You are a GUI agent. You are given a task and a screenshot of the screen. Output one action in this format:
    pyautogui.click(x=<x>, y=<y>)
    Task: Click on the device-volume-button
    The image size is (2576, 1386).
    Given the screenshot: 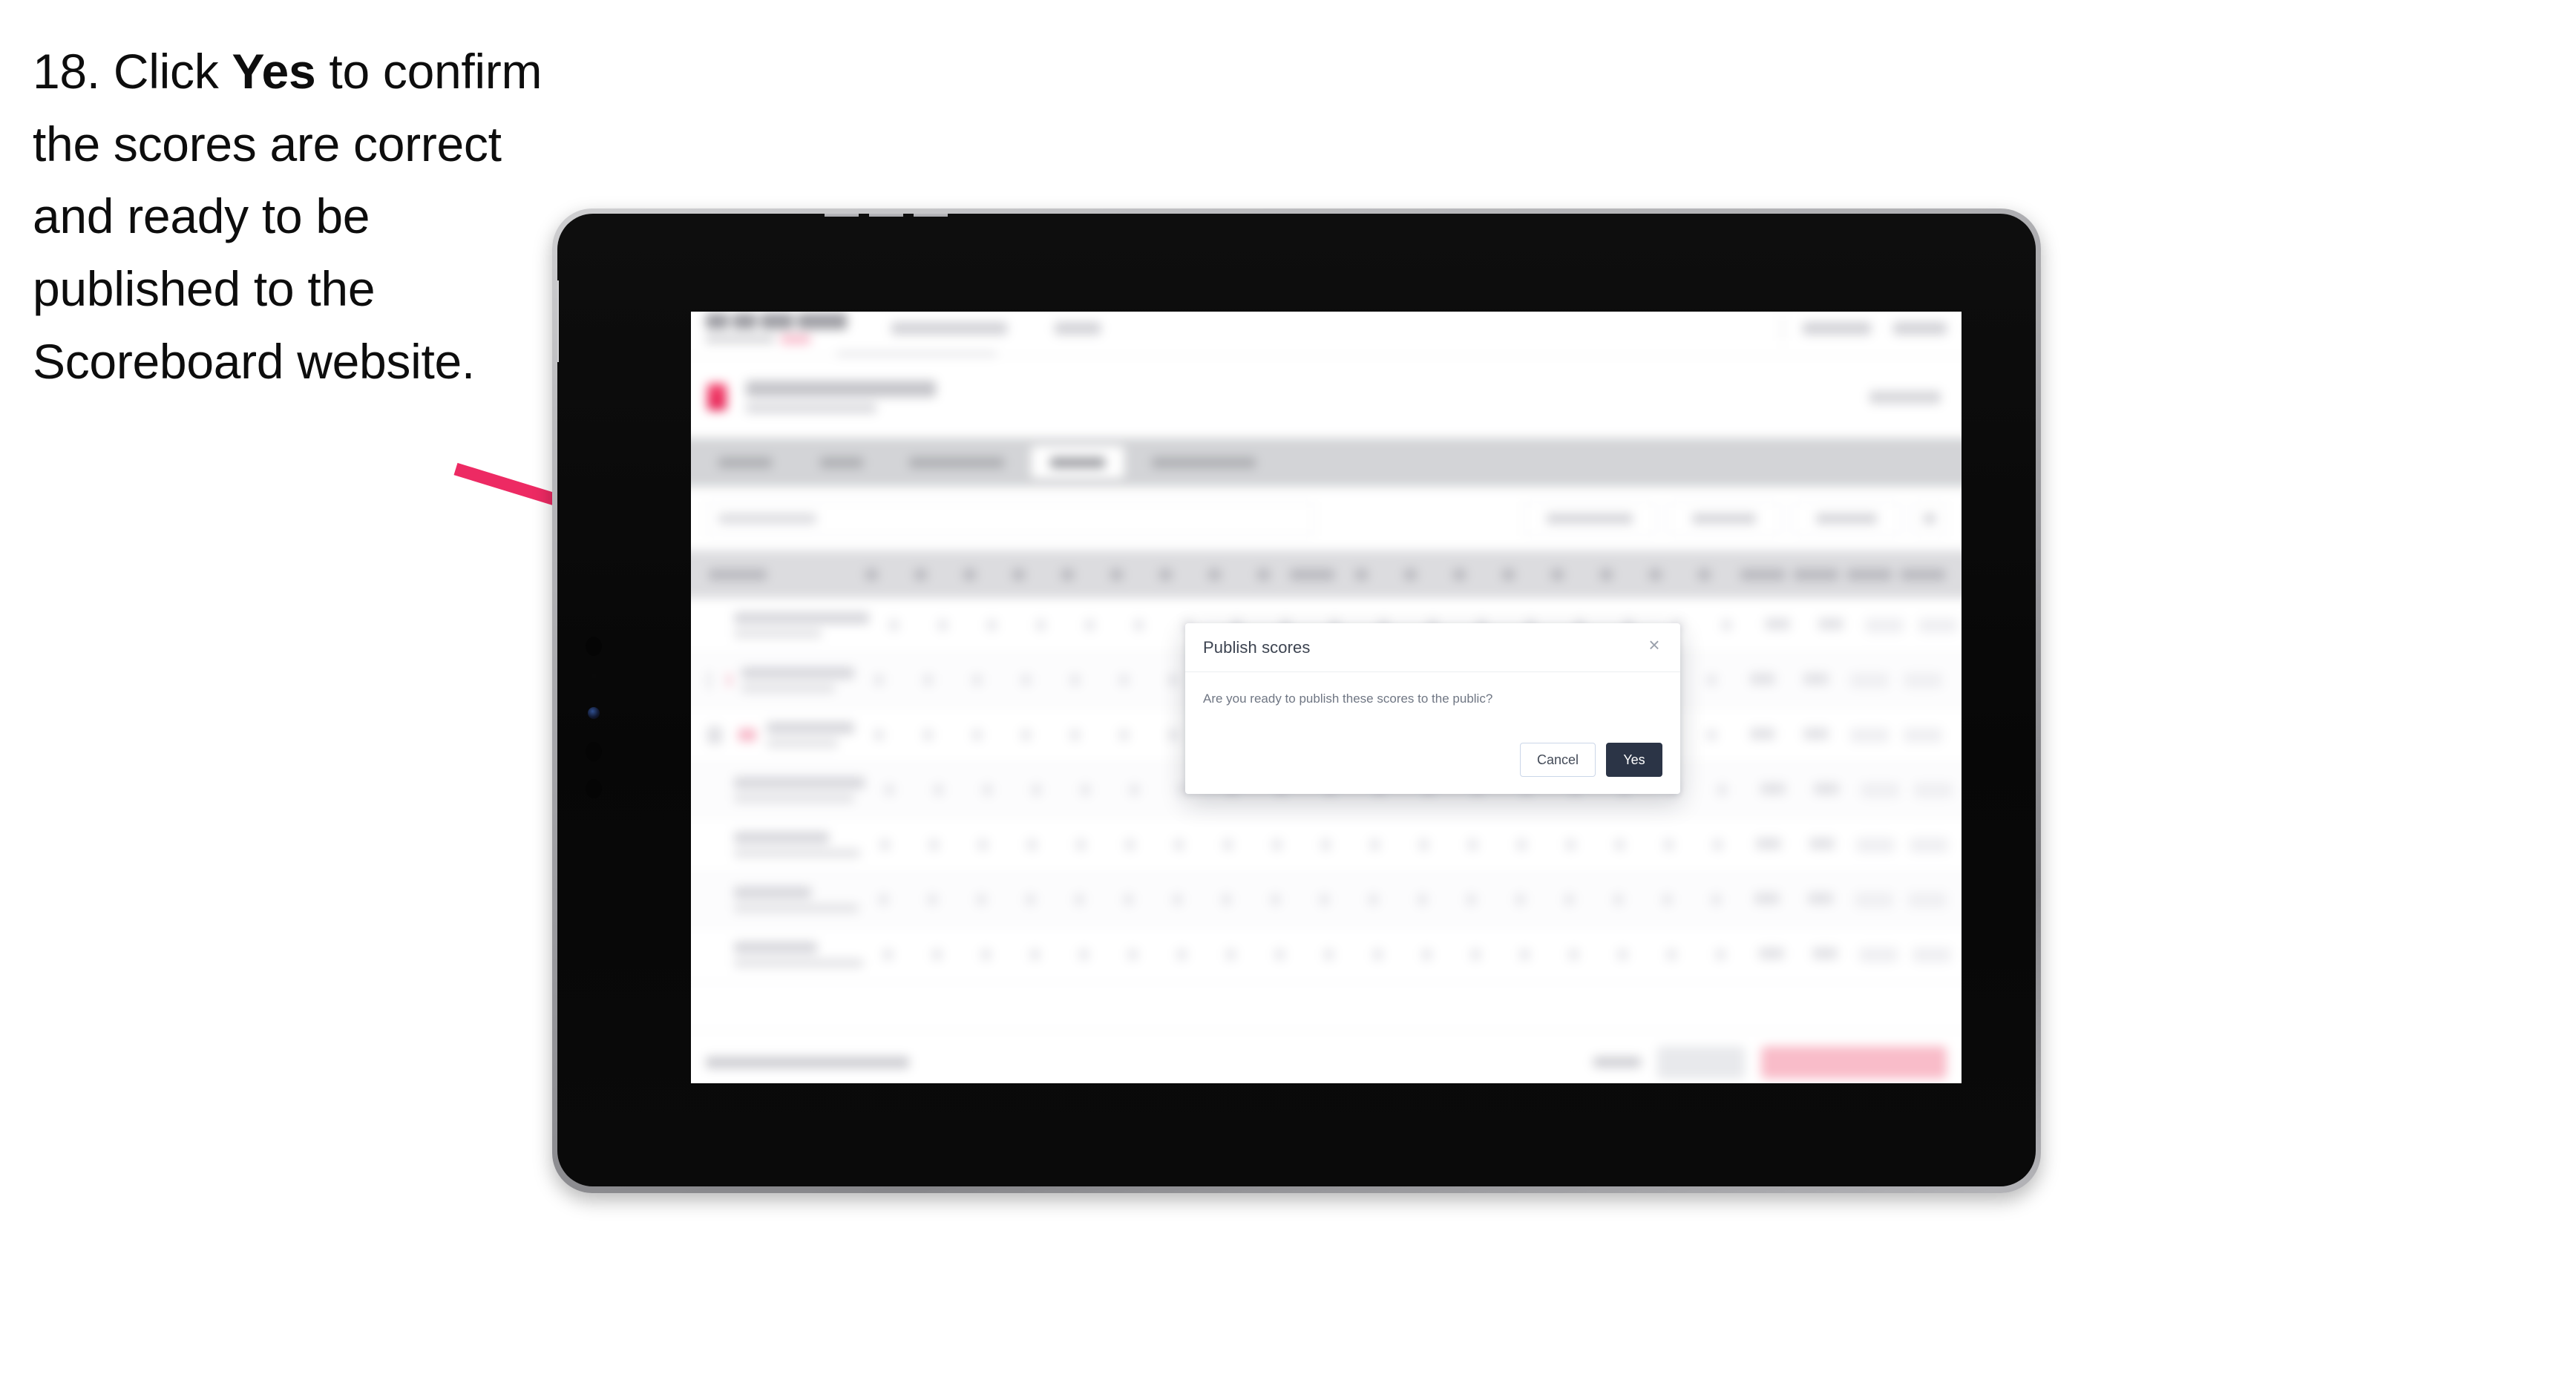 What is the action you would take?
    pyautogui.click(x=558, y=321)
    